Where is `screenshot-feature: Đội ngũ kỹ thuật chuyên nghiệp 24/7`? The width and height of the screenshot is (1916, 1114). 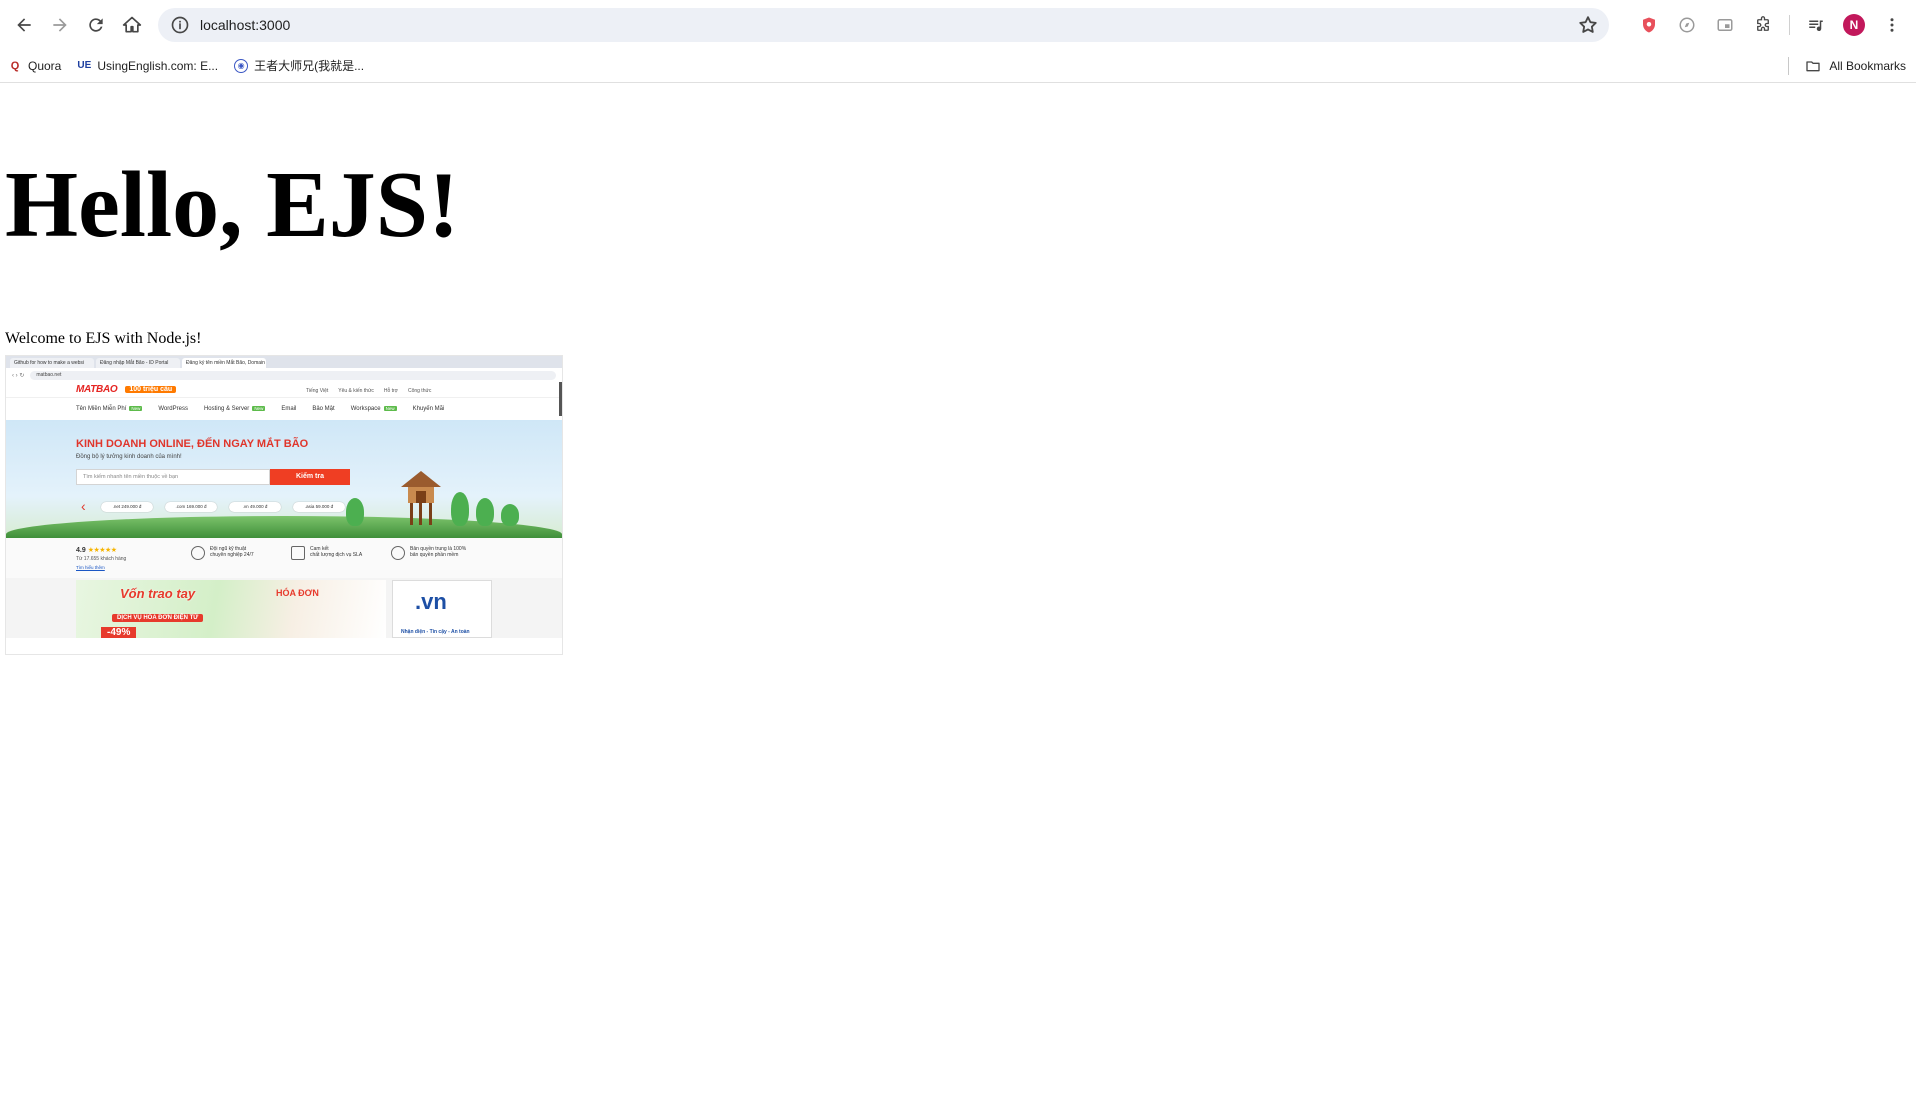 screenshot-feature: Đội ngũ kỹ thuật chuyên nghiệp 24/7 is located at coordinates (222, 553).